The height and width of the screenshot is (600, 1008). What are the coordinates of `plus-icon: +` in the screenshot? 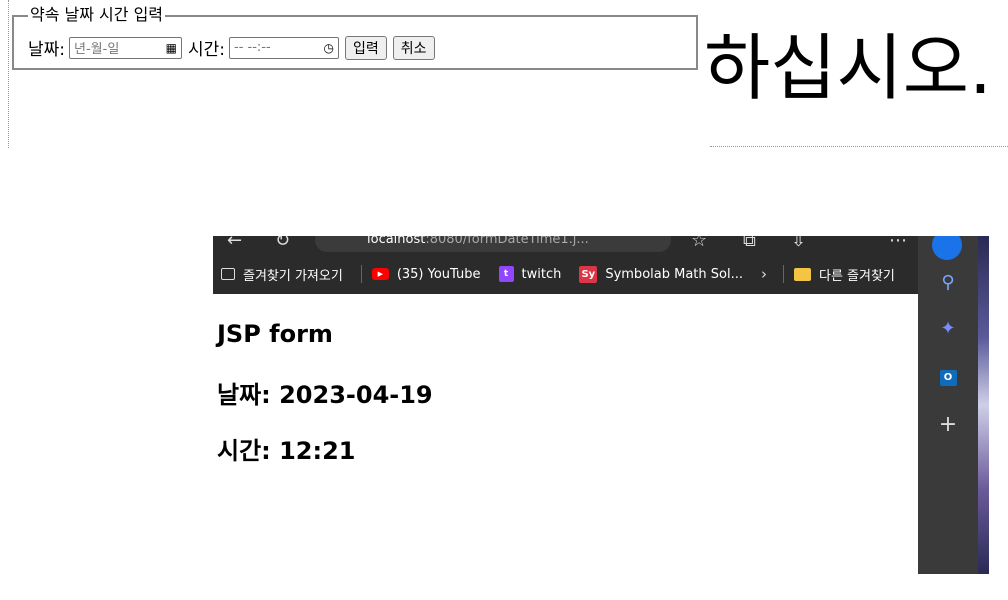 It's located at (948, 424).